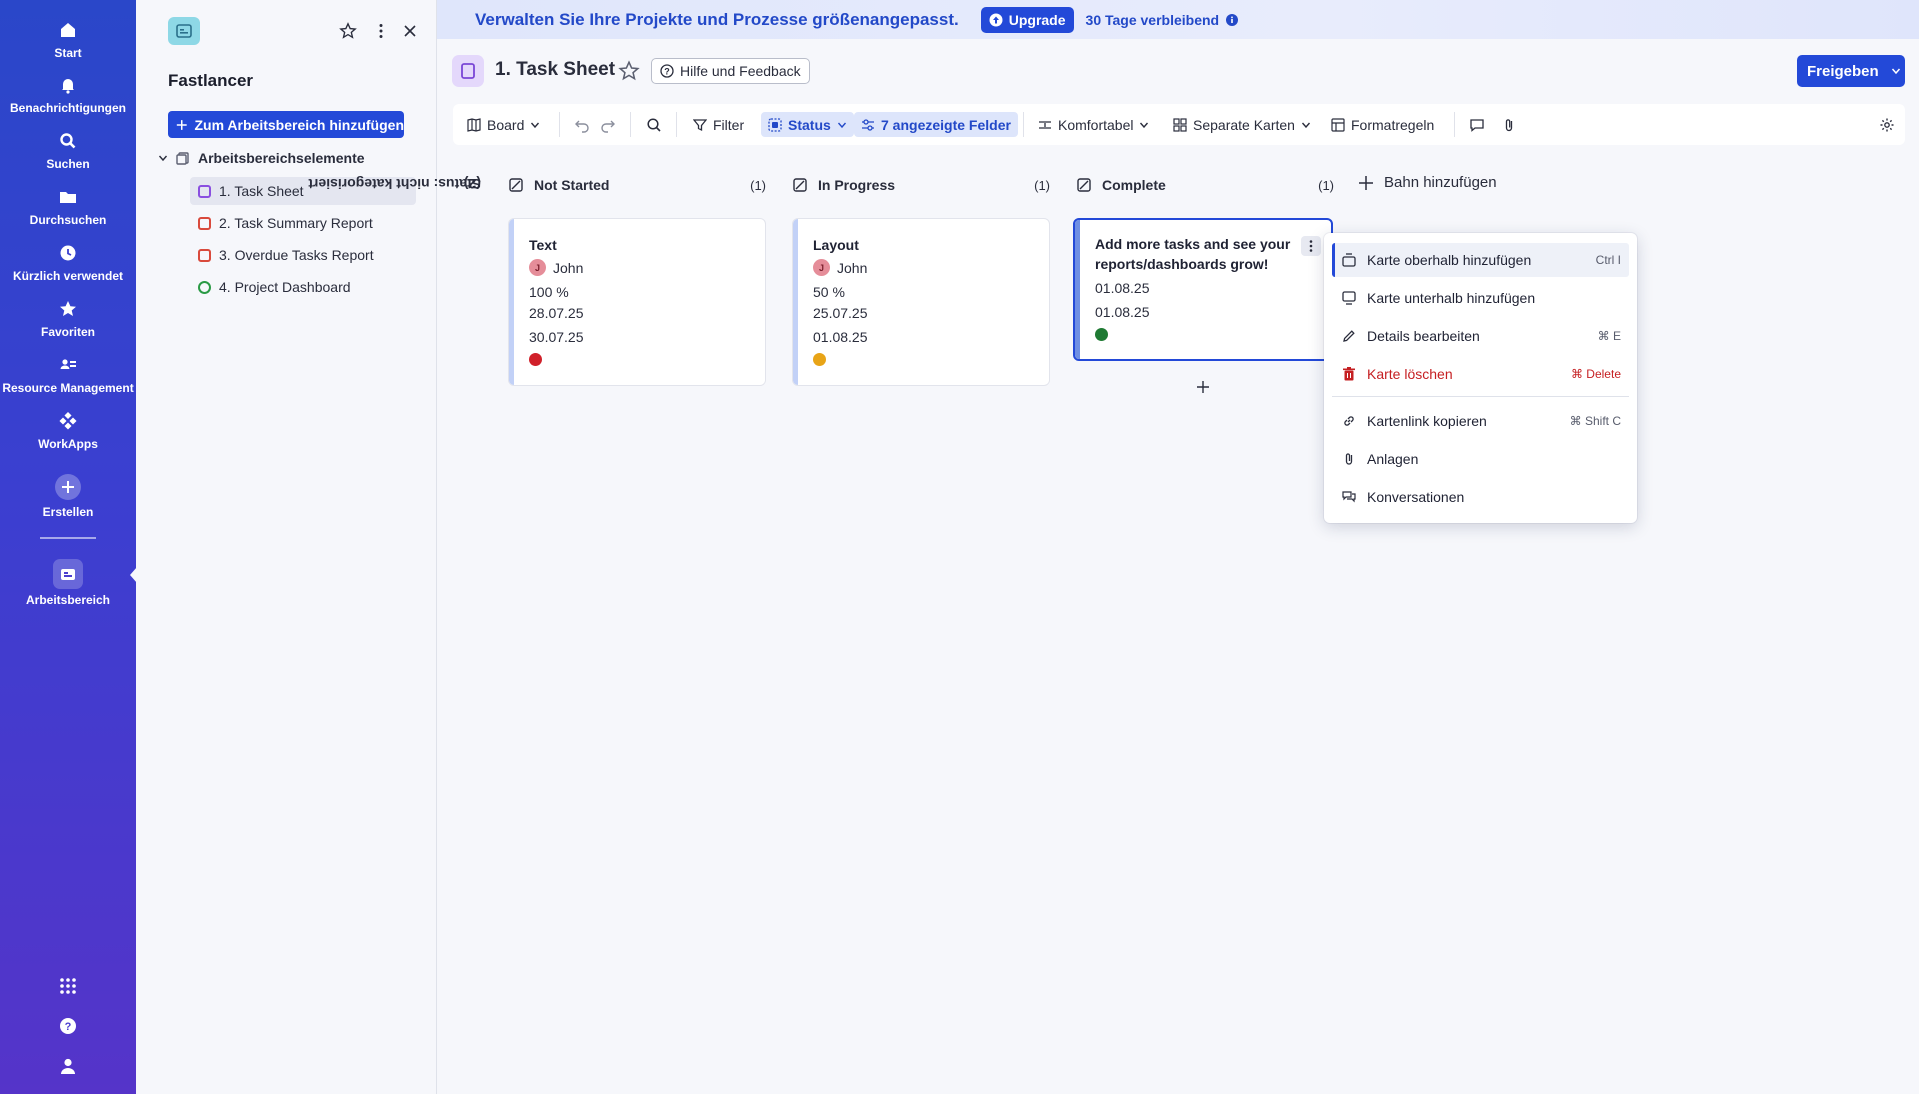  Describe the element at coordinates (921, 302) in the screenshot. I see `task-card-layout: Layout J John 50 % 25.07.25 01.08.25` at that location.